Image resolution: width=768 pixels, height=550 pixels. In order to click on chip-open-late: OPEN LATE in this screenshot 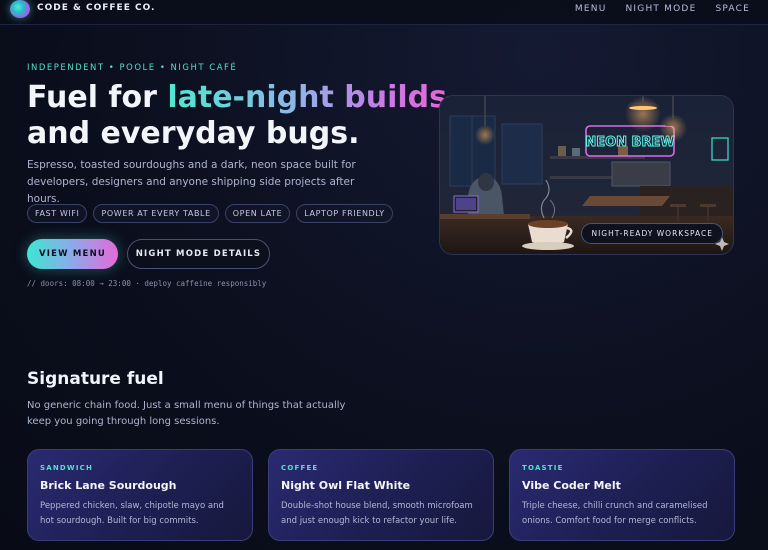, I will do `click(257, 213)`.